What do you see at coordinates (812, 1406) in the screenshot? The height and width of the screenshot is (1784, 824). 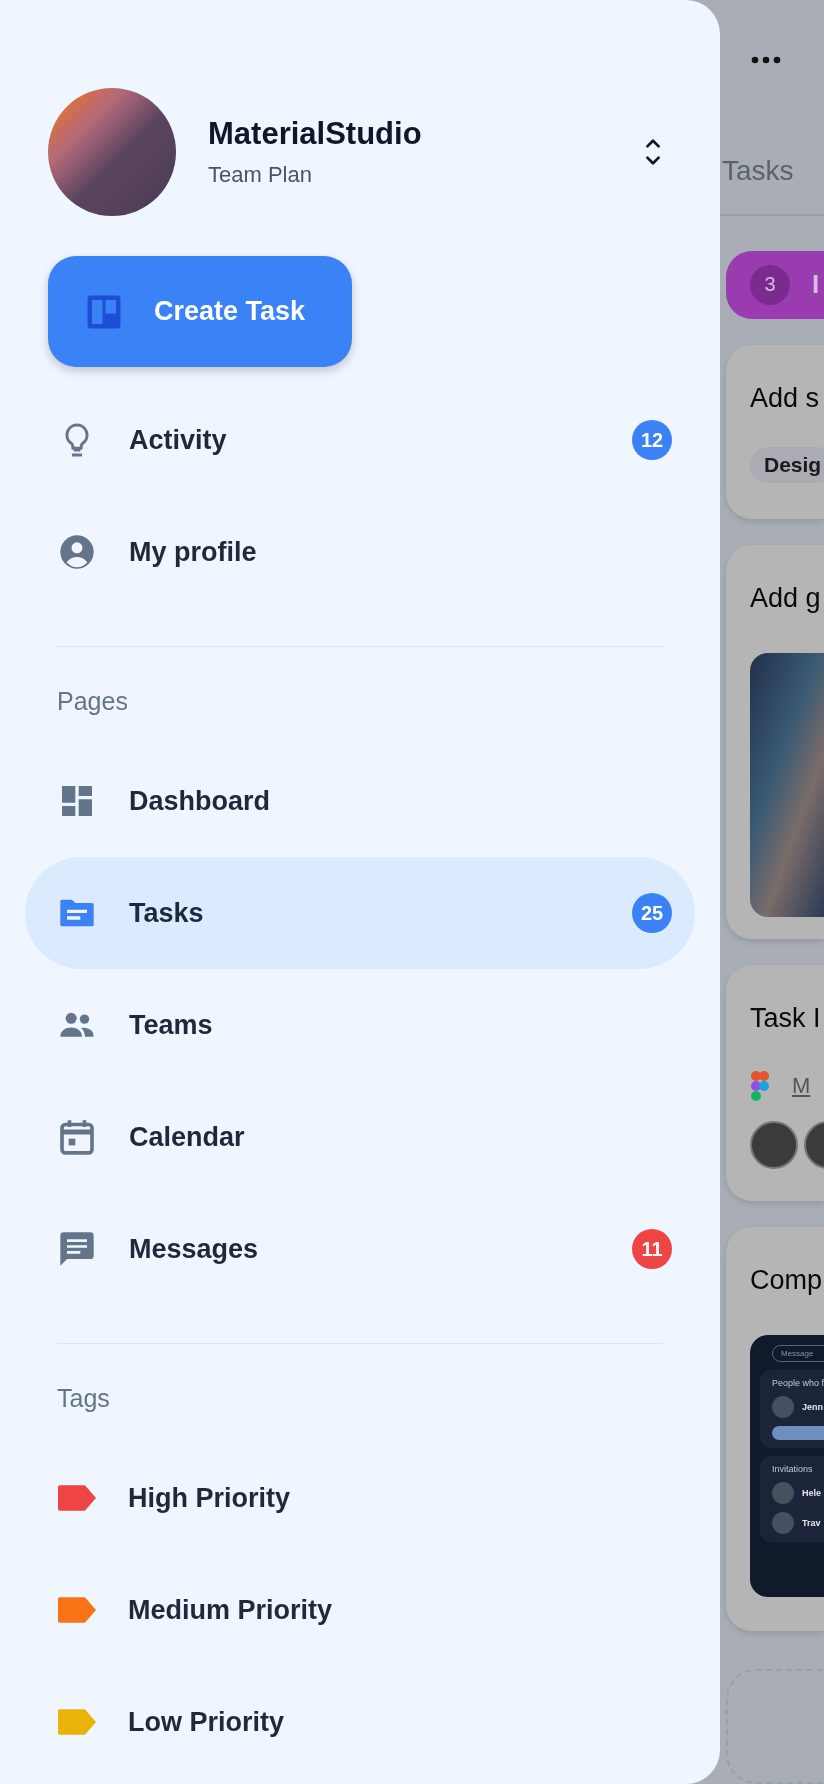 I see `person-name: Jenn` at bounding box center [812, 1406].